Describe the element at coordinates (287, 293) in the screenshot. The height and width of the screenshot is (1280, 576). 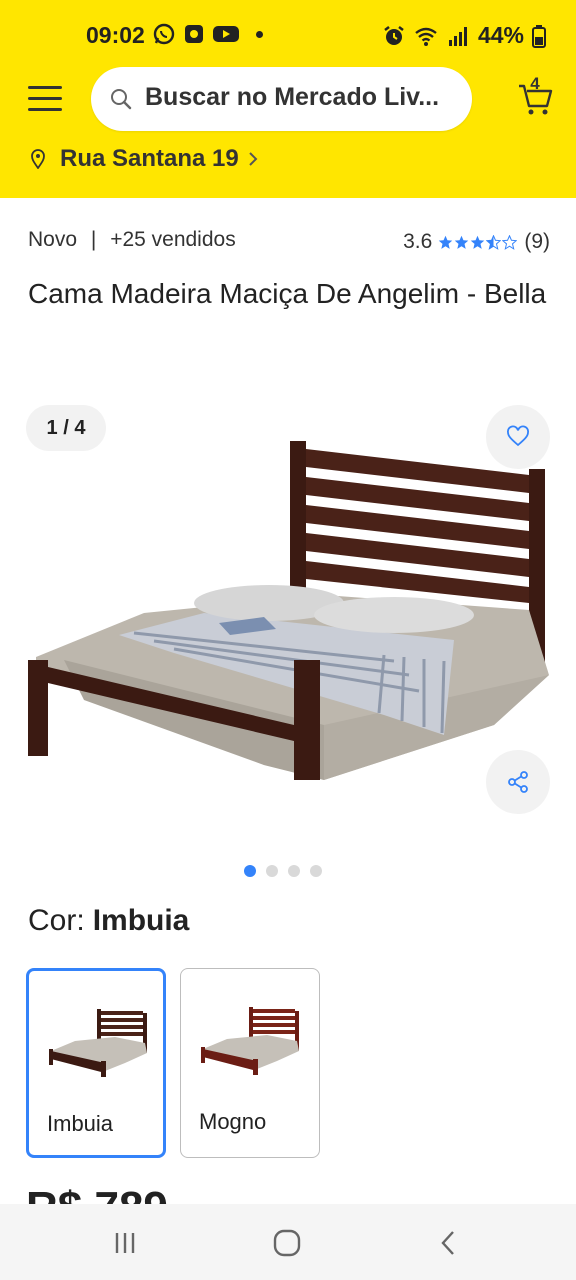
I see `product-title: Cama Madeira Maciça De Angelim - Bella` at that location.